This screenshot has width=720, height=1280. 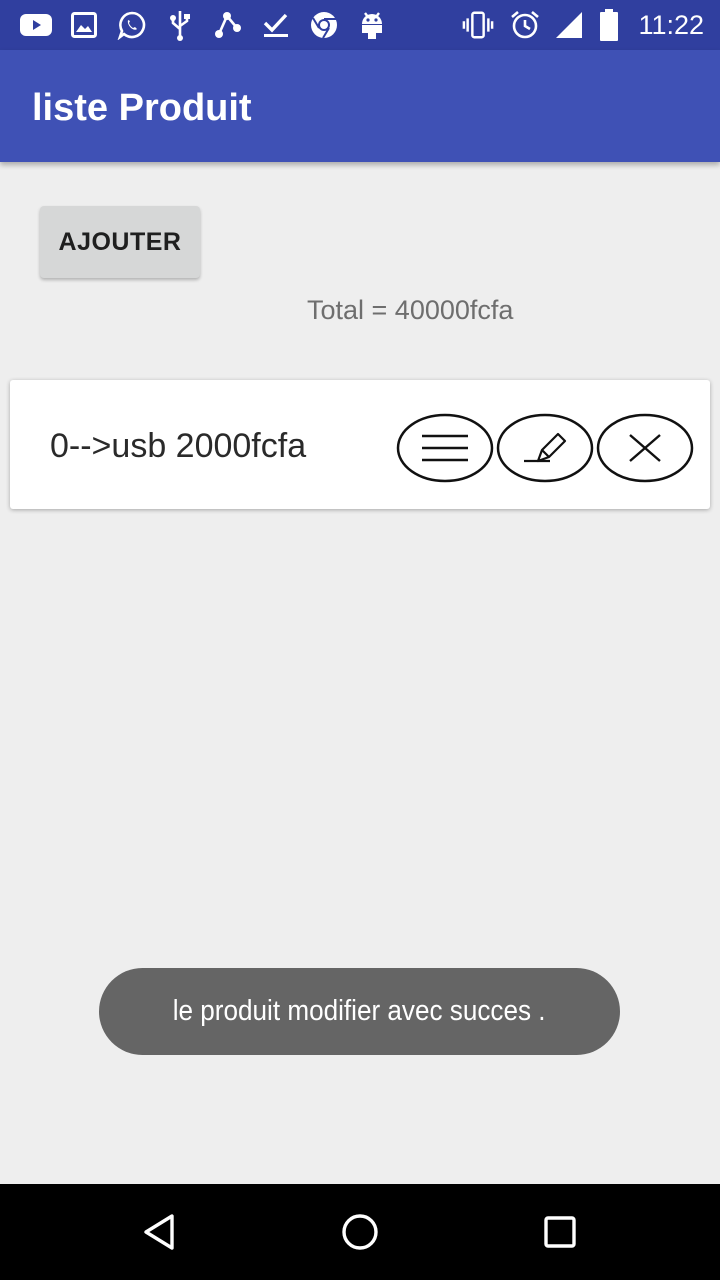 I want to click on status-bar: 11:22, so click(x=360, y=25).